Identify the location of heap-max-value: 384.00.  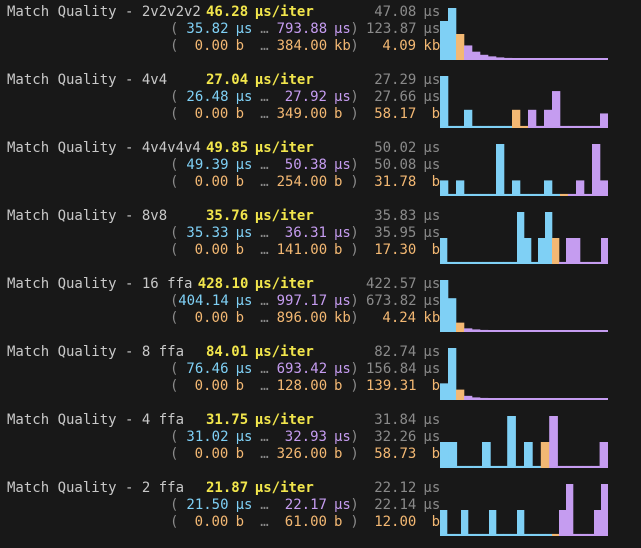
(302, 46).